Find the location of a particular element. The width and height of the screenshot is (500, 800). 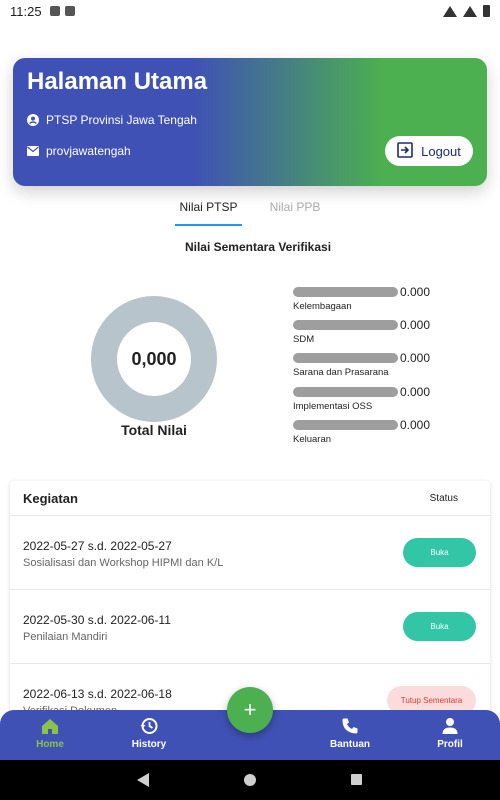

activities-header: Kegiatan Status is located at coordinates (250, 498).